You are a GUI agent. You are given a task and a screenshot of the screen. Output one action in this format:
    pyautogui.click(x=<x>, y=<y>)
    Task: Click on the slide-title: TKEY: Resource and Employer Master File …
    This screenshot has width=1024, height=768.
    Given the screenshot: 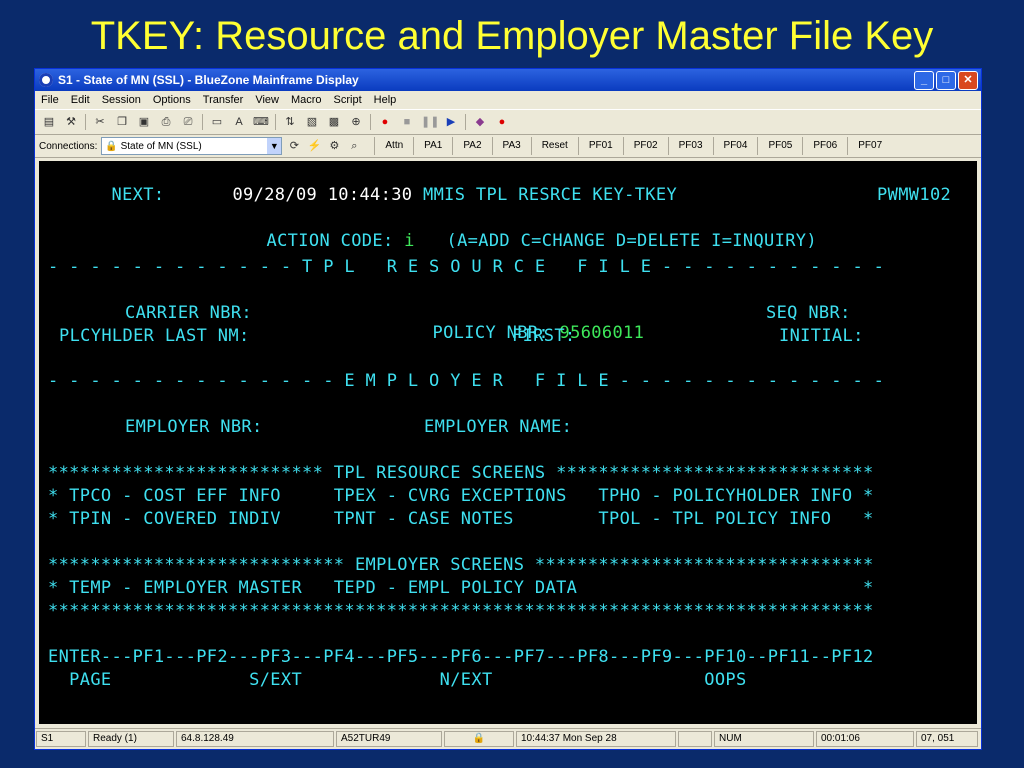 What is the action you would take?
    pyautogui.click(x=512, y=36)
    